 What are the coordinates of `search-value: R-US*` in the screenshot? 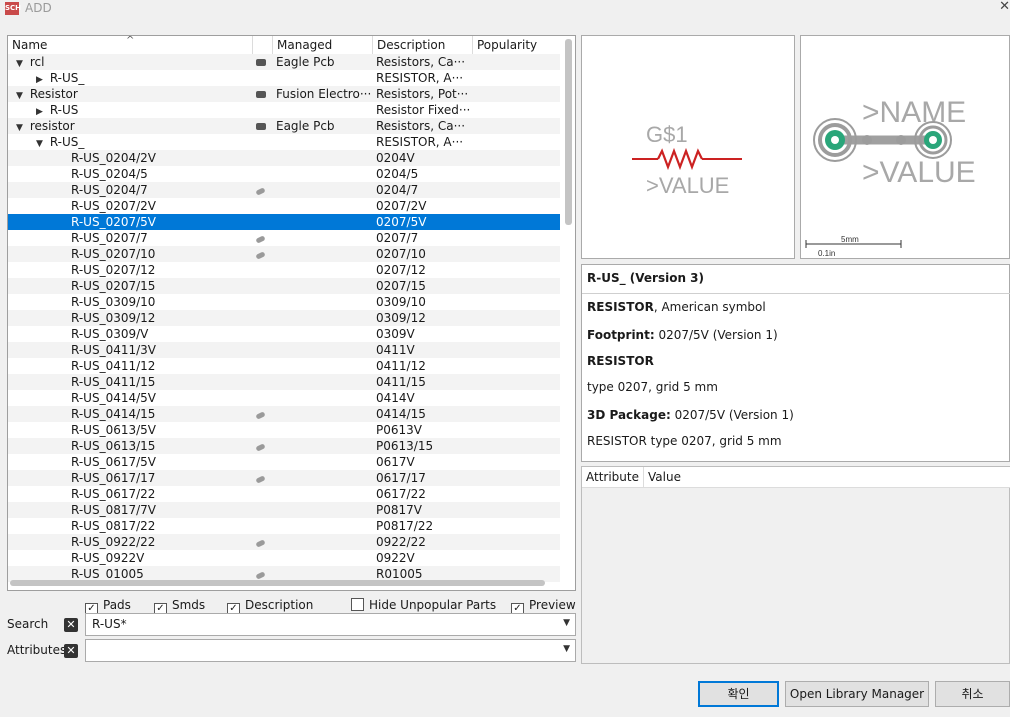 It's located at (109, 624).